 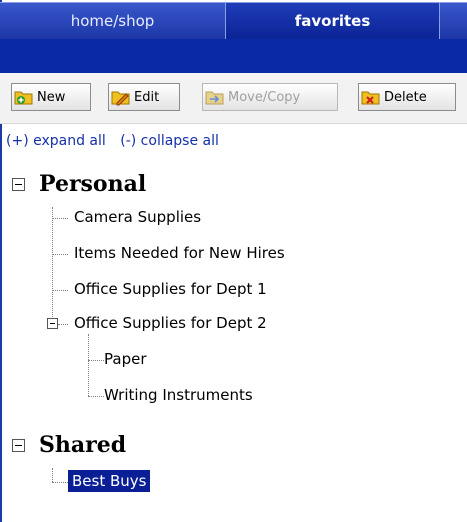 I want to click on new-button: New, so click(x=51, y=97).